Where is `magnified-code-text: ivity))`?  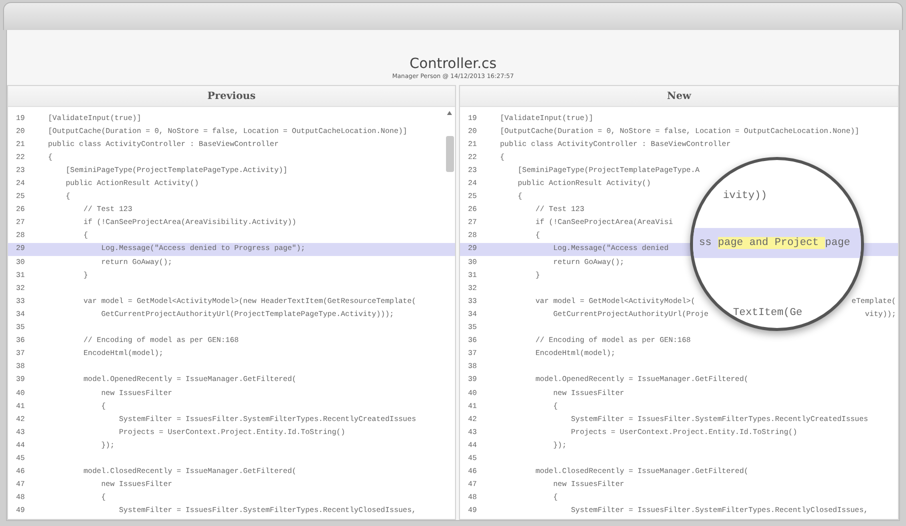
magnified-code-text: ivity)) is located at coordinates (745, 196).